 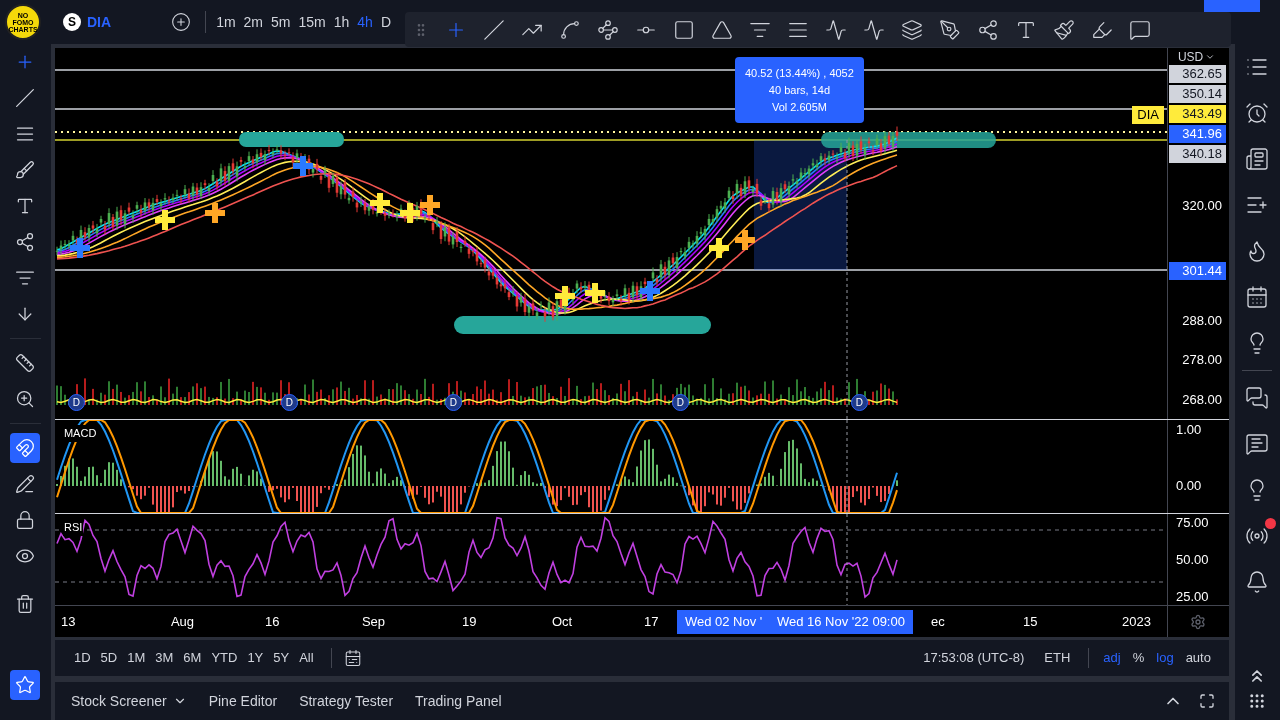 What do you see at coordinates (226, 22) in the screenshot?
I see `timeframe-tab: 1m` at bounding box center [226, 22].